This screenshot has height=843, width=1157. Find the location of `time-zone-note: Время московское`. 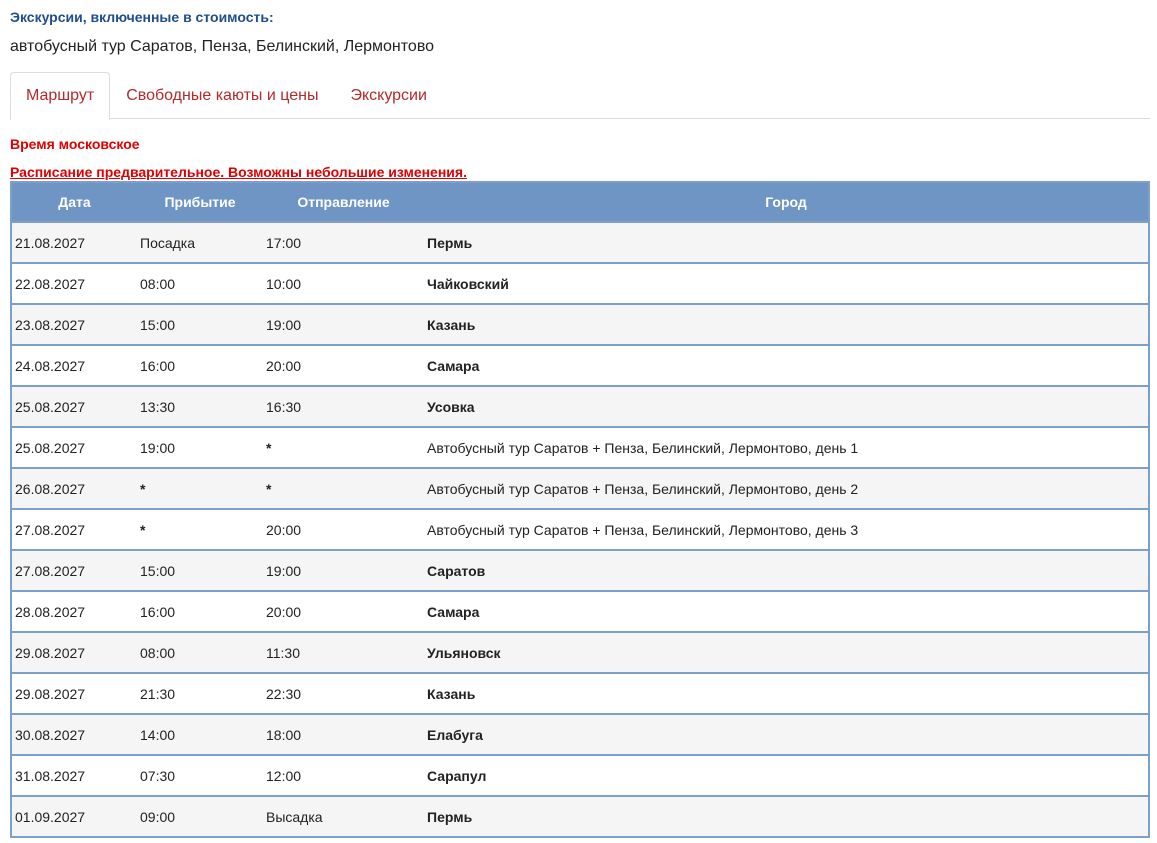

time-zone-note: Время московское is located at coordinates (75, 144).